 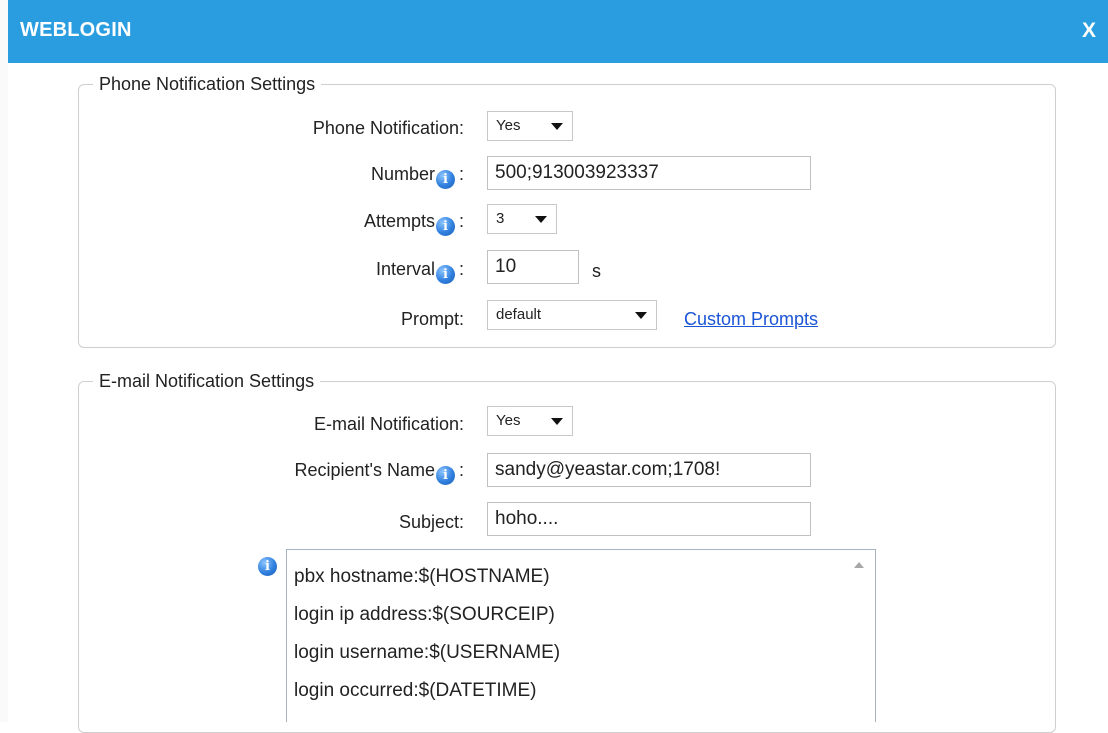 What do you see at coordinates (388, 424) in the screenshot?
I see `email-notification-label: E-mail Notification:` at bounding box center [388, 424].